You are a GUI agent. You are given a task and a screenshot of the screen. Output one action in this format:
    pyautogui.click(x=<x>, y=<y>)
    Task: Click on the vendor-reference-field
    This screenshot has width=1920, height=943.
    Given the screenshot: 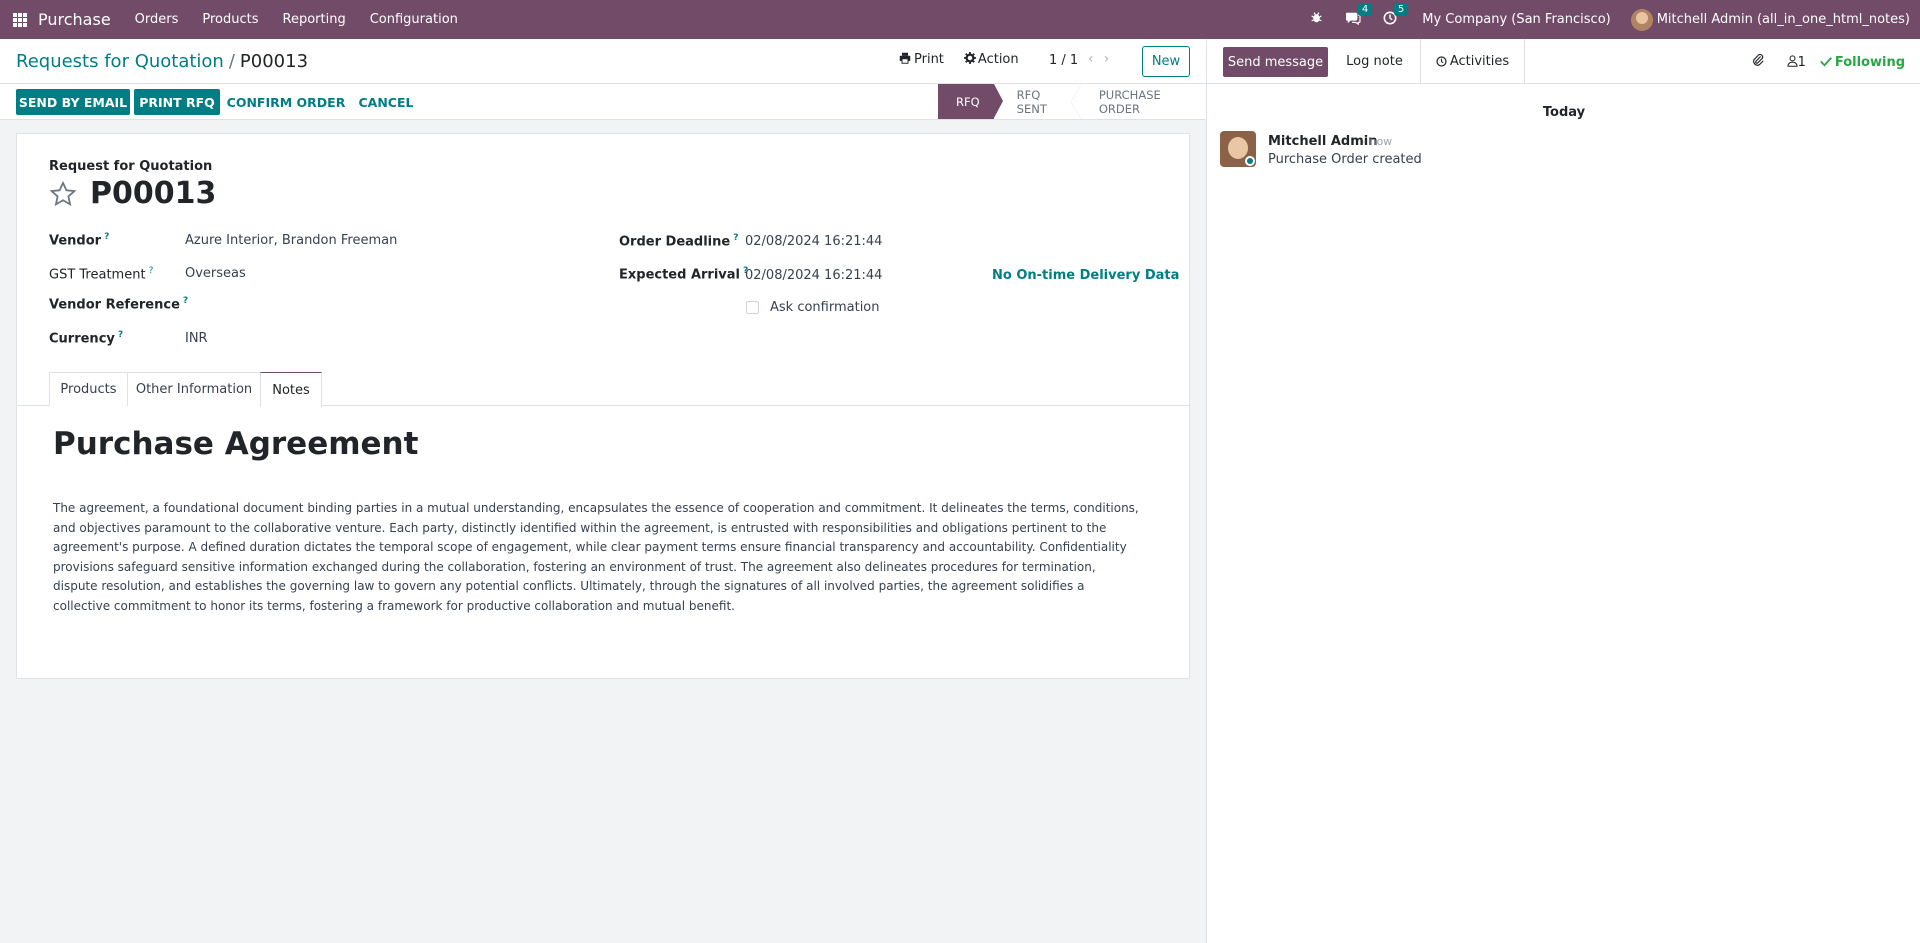 What is the action you would take?
    pyautogui.click(x=335, y=305)
    